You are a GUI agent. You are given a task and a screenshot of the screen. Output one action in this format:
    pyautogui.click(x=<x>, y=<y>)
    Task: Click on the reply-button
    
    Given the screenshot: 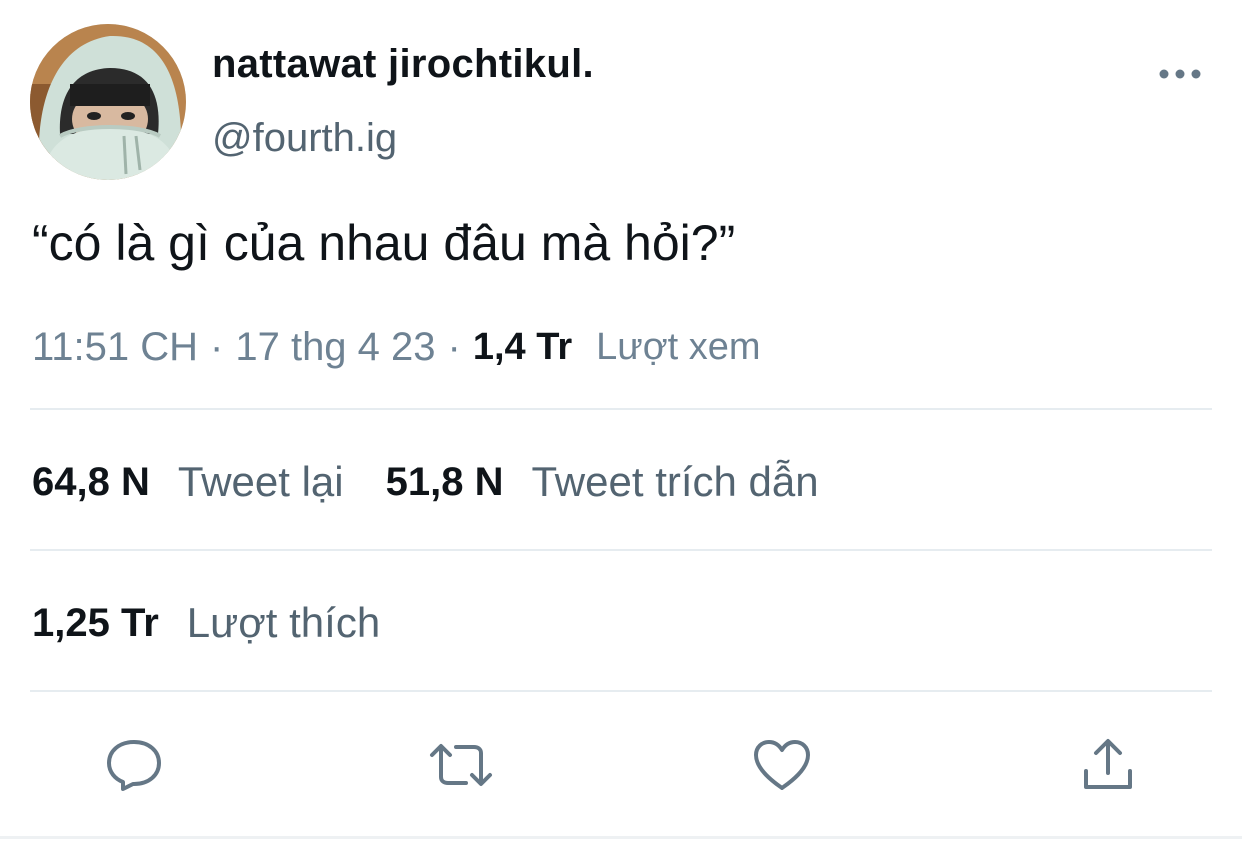 What is the action you would take?
    pyautogui.click(x=134, y=765)
    